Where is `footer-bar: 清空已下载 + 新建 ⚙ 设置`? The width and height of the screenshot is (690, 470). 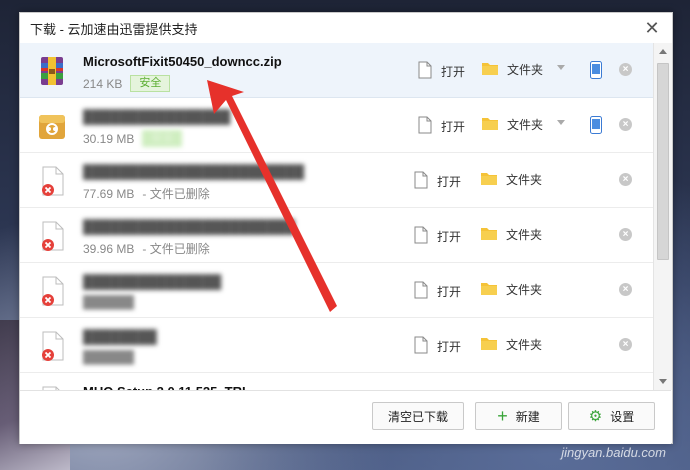 footer-bar: 清空已下载 + 新建 ⚙ 设置 is located at coordinates (345, 417).